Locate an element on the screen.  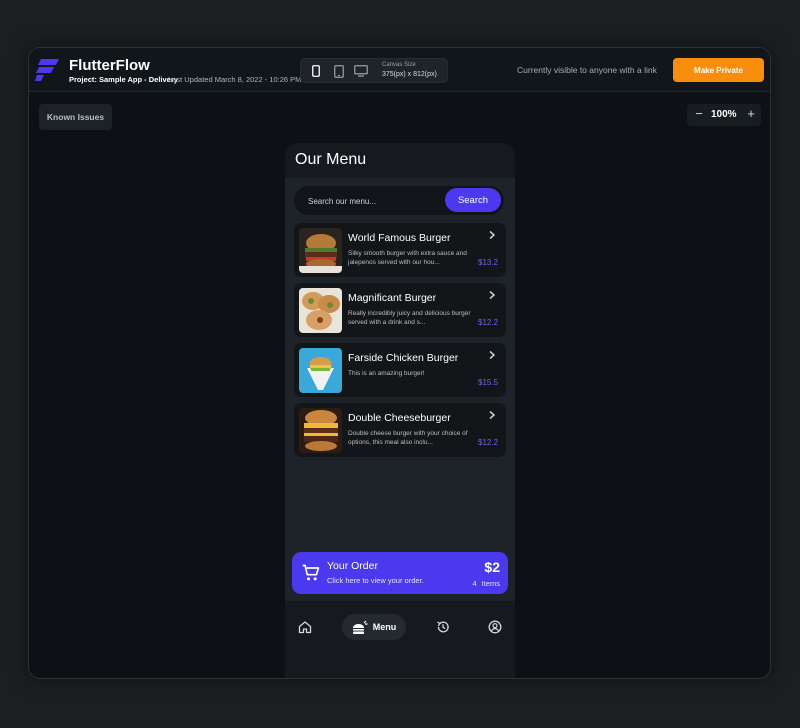
menu-item-title: Farside Chicken Burger is located at coordinates (403, 358).